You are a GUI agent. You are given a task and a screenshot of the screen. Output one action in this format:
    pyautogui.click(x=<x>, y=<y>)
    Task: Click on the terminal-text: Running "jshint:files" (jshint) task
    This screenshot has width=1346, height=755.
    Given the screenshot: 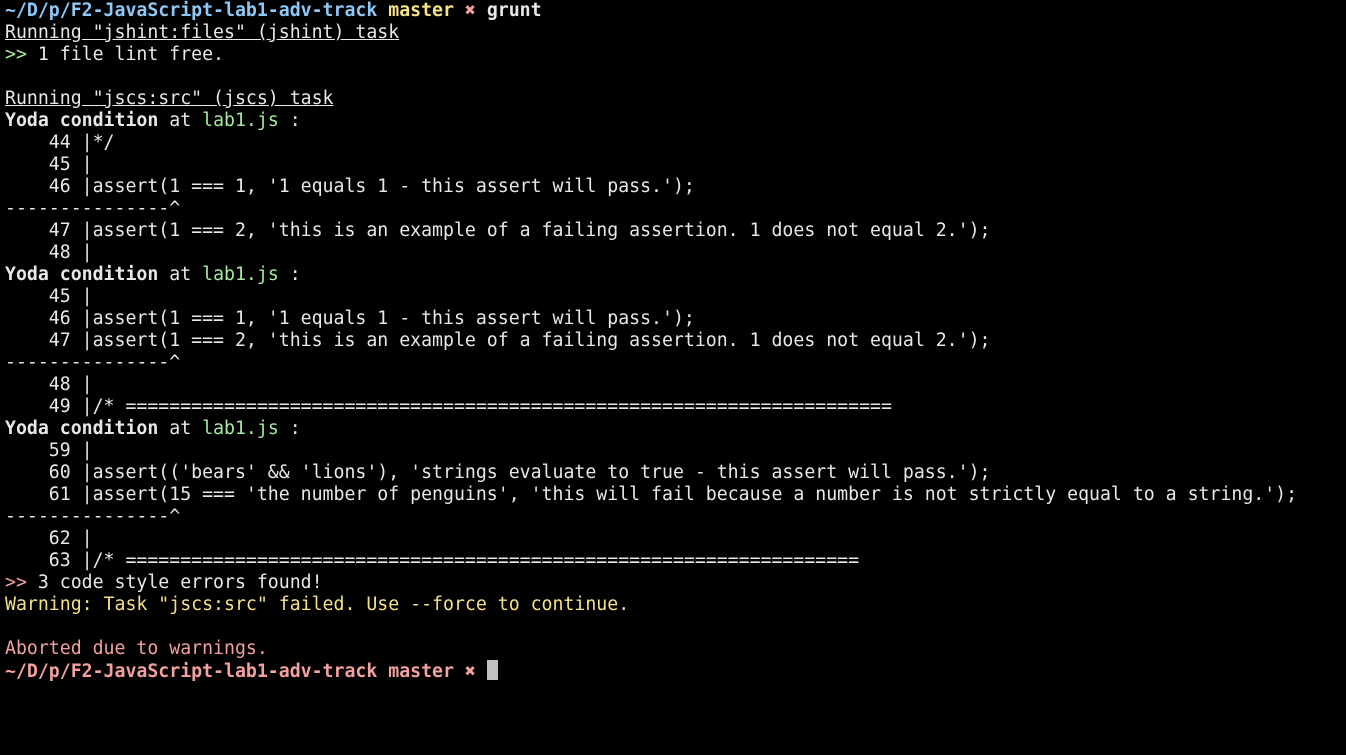 What is the action you would take?
    pyautogui.click(x=202, y=32)
    